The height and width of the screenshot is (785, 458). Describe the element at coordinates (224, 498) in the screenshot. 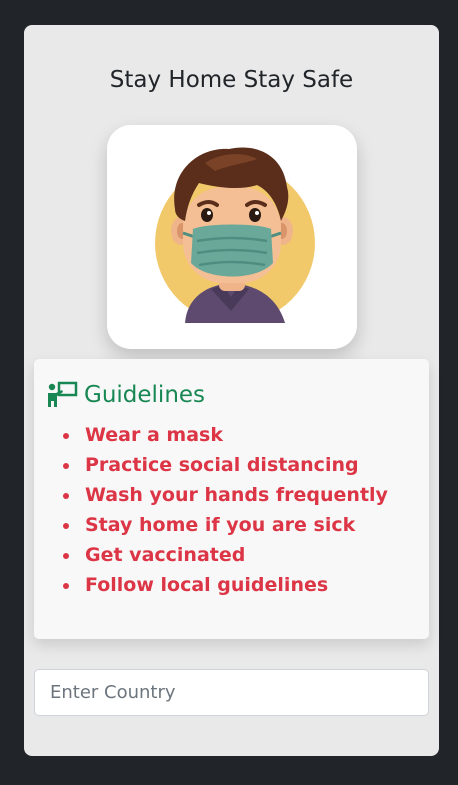

I see `list-item: Wash your hands frequently` at that location.